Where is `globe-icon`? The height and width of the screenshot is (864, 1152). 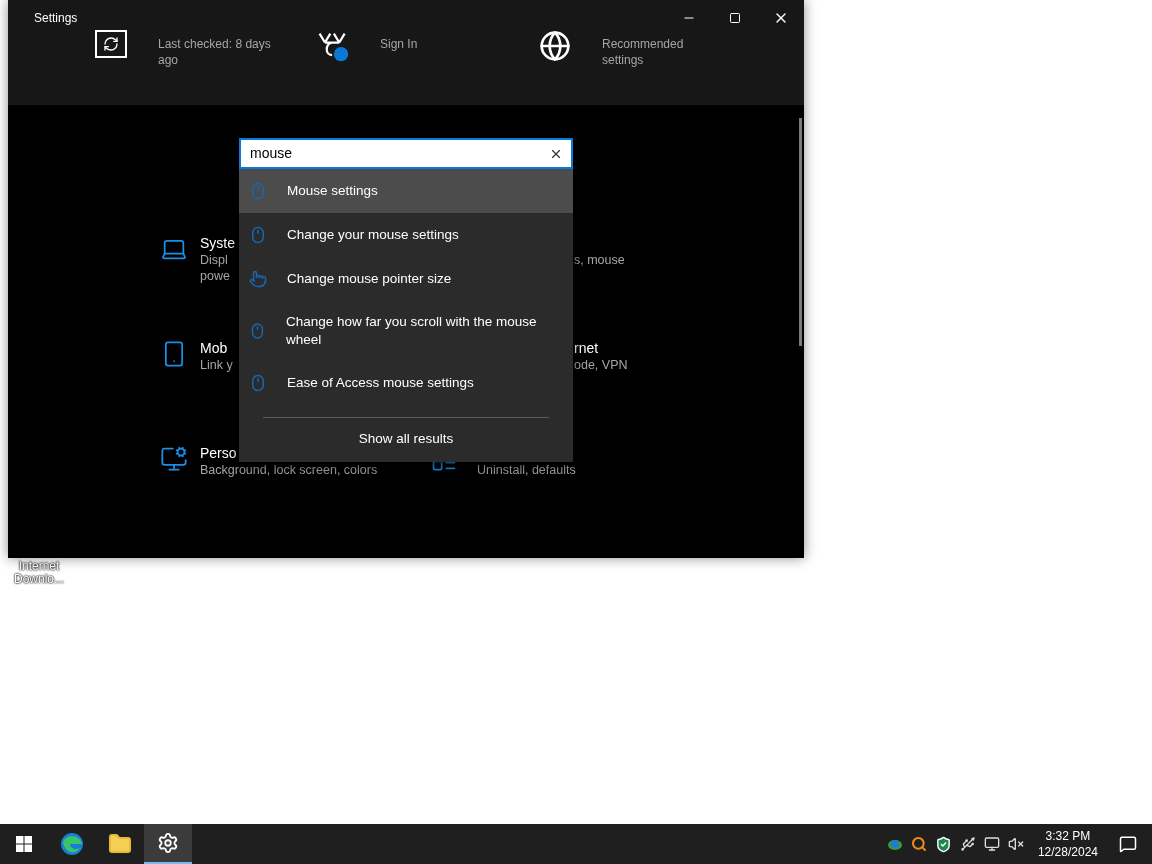 globe-icon is located at coordinates (555, 46).